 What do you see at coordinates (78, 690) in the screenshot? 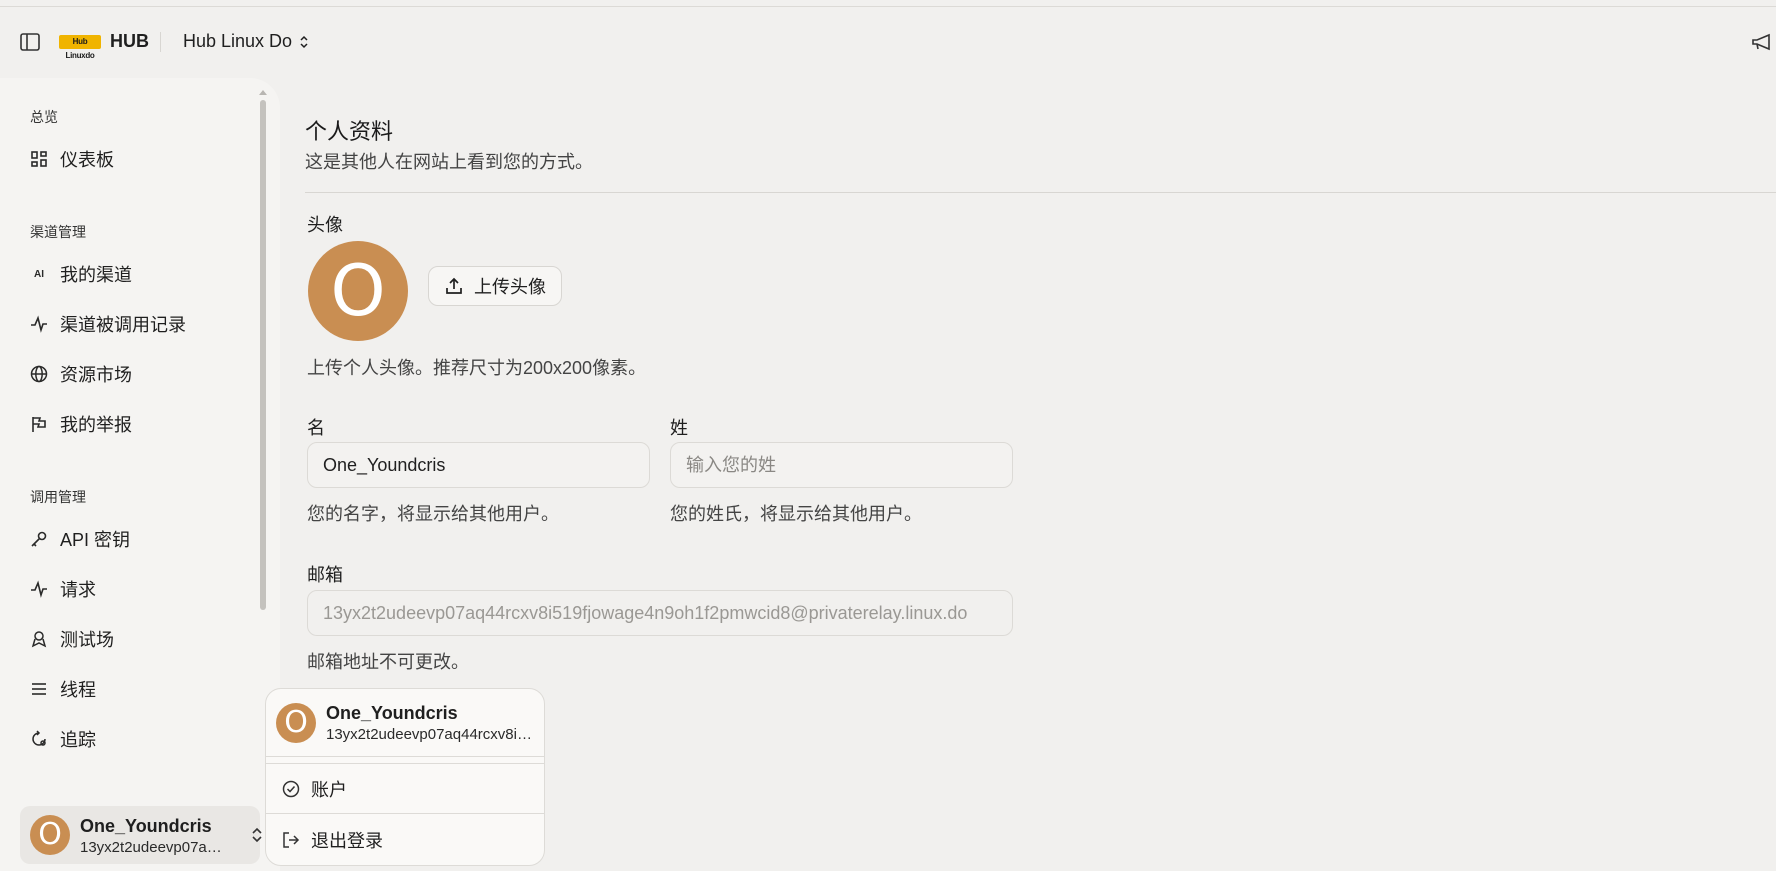
I see `sidebar-item-label: 线程` at bounding box center [78, 690].